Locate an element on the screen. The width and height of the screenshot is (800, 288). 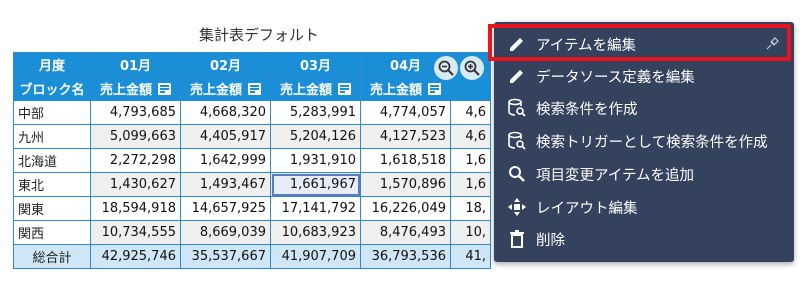
cell-value: 1,430,627 is located at coordinates (135, 184).